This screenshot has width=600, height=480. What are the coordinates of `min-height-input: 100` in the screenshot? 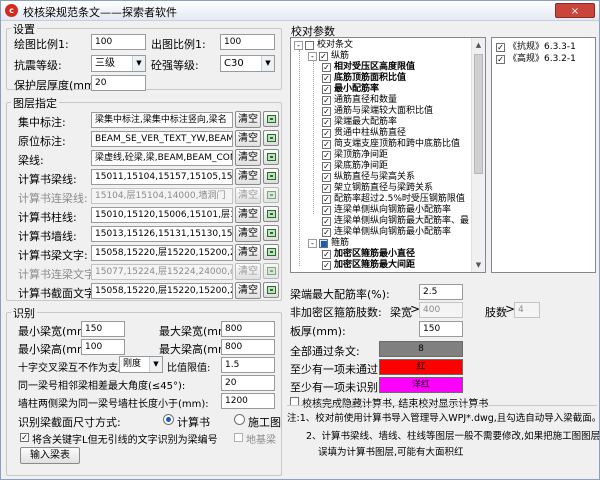 It's located at (103, 347).